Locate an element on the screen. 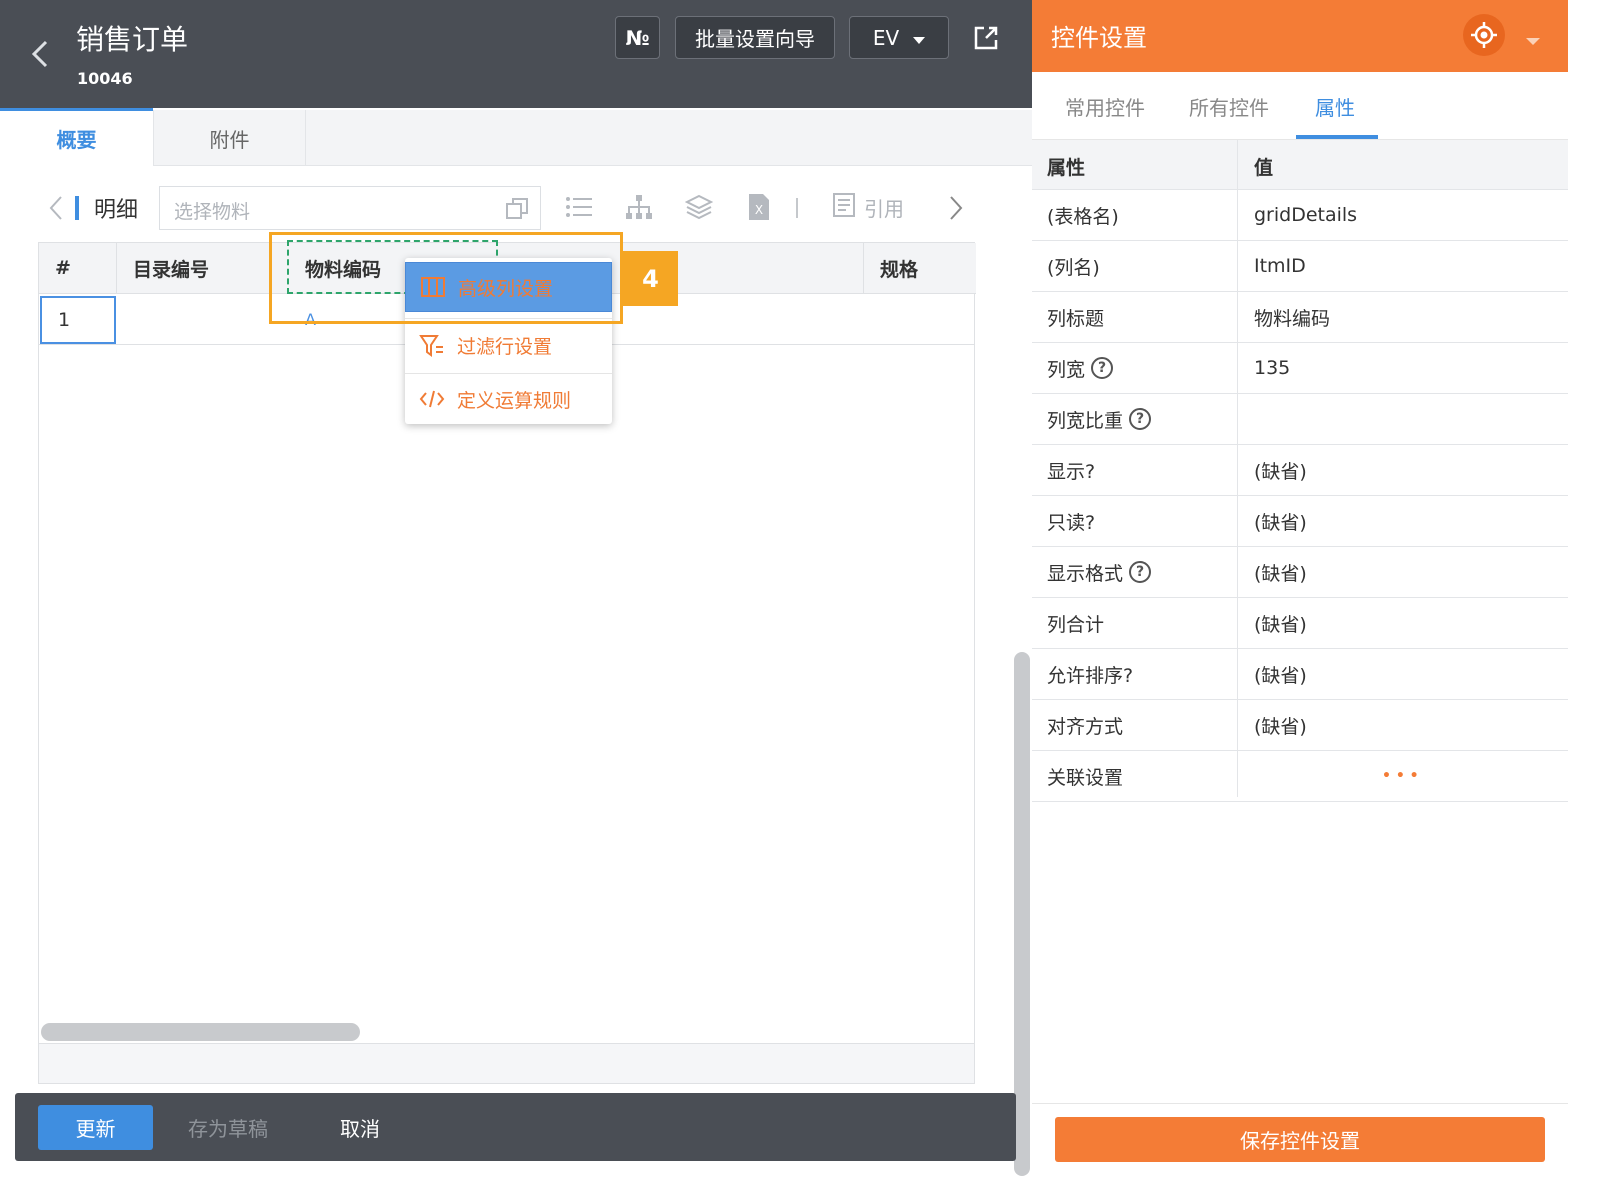  table-row: (表格名) gridDetails is located at coordinates (1300, 215).